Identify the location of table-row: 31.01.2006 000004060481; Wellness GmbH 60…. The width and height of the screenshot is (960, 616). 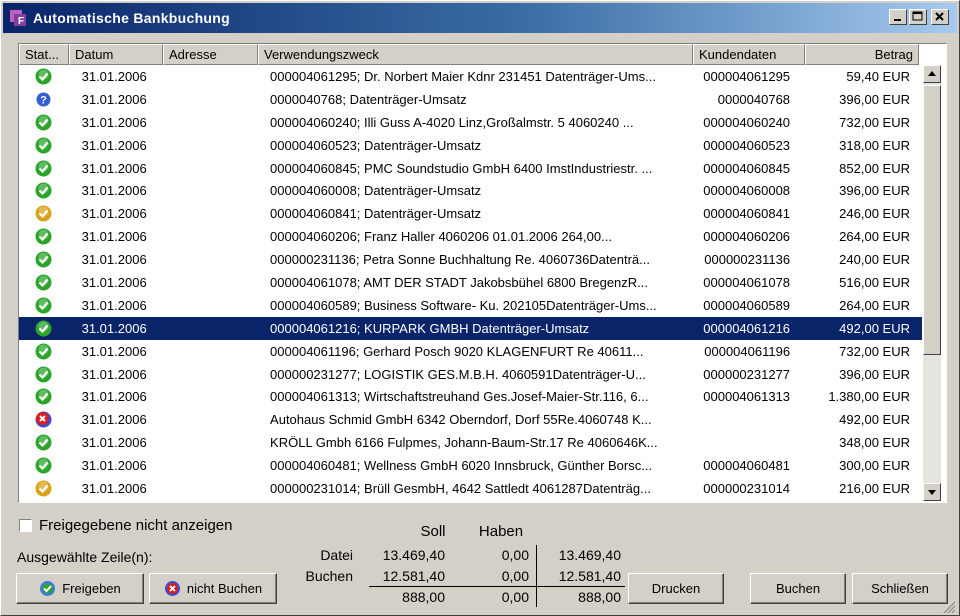
(470, 465).